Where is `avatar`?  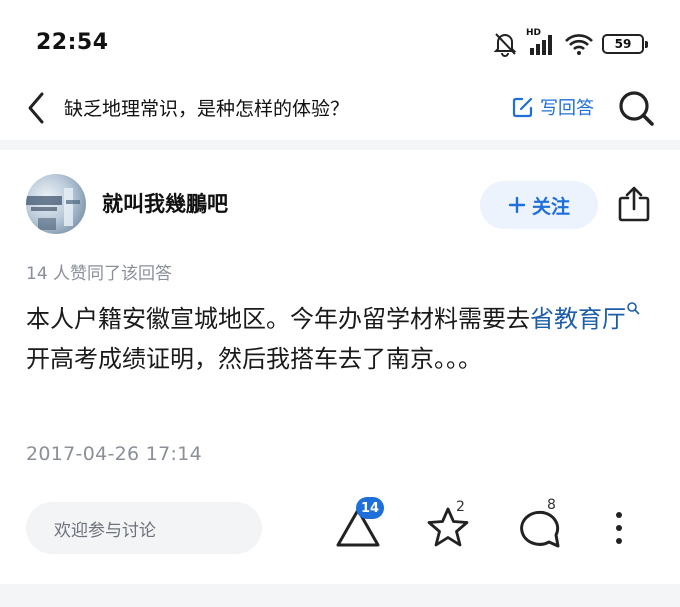 avatar is located at coordinates (56, 204).